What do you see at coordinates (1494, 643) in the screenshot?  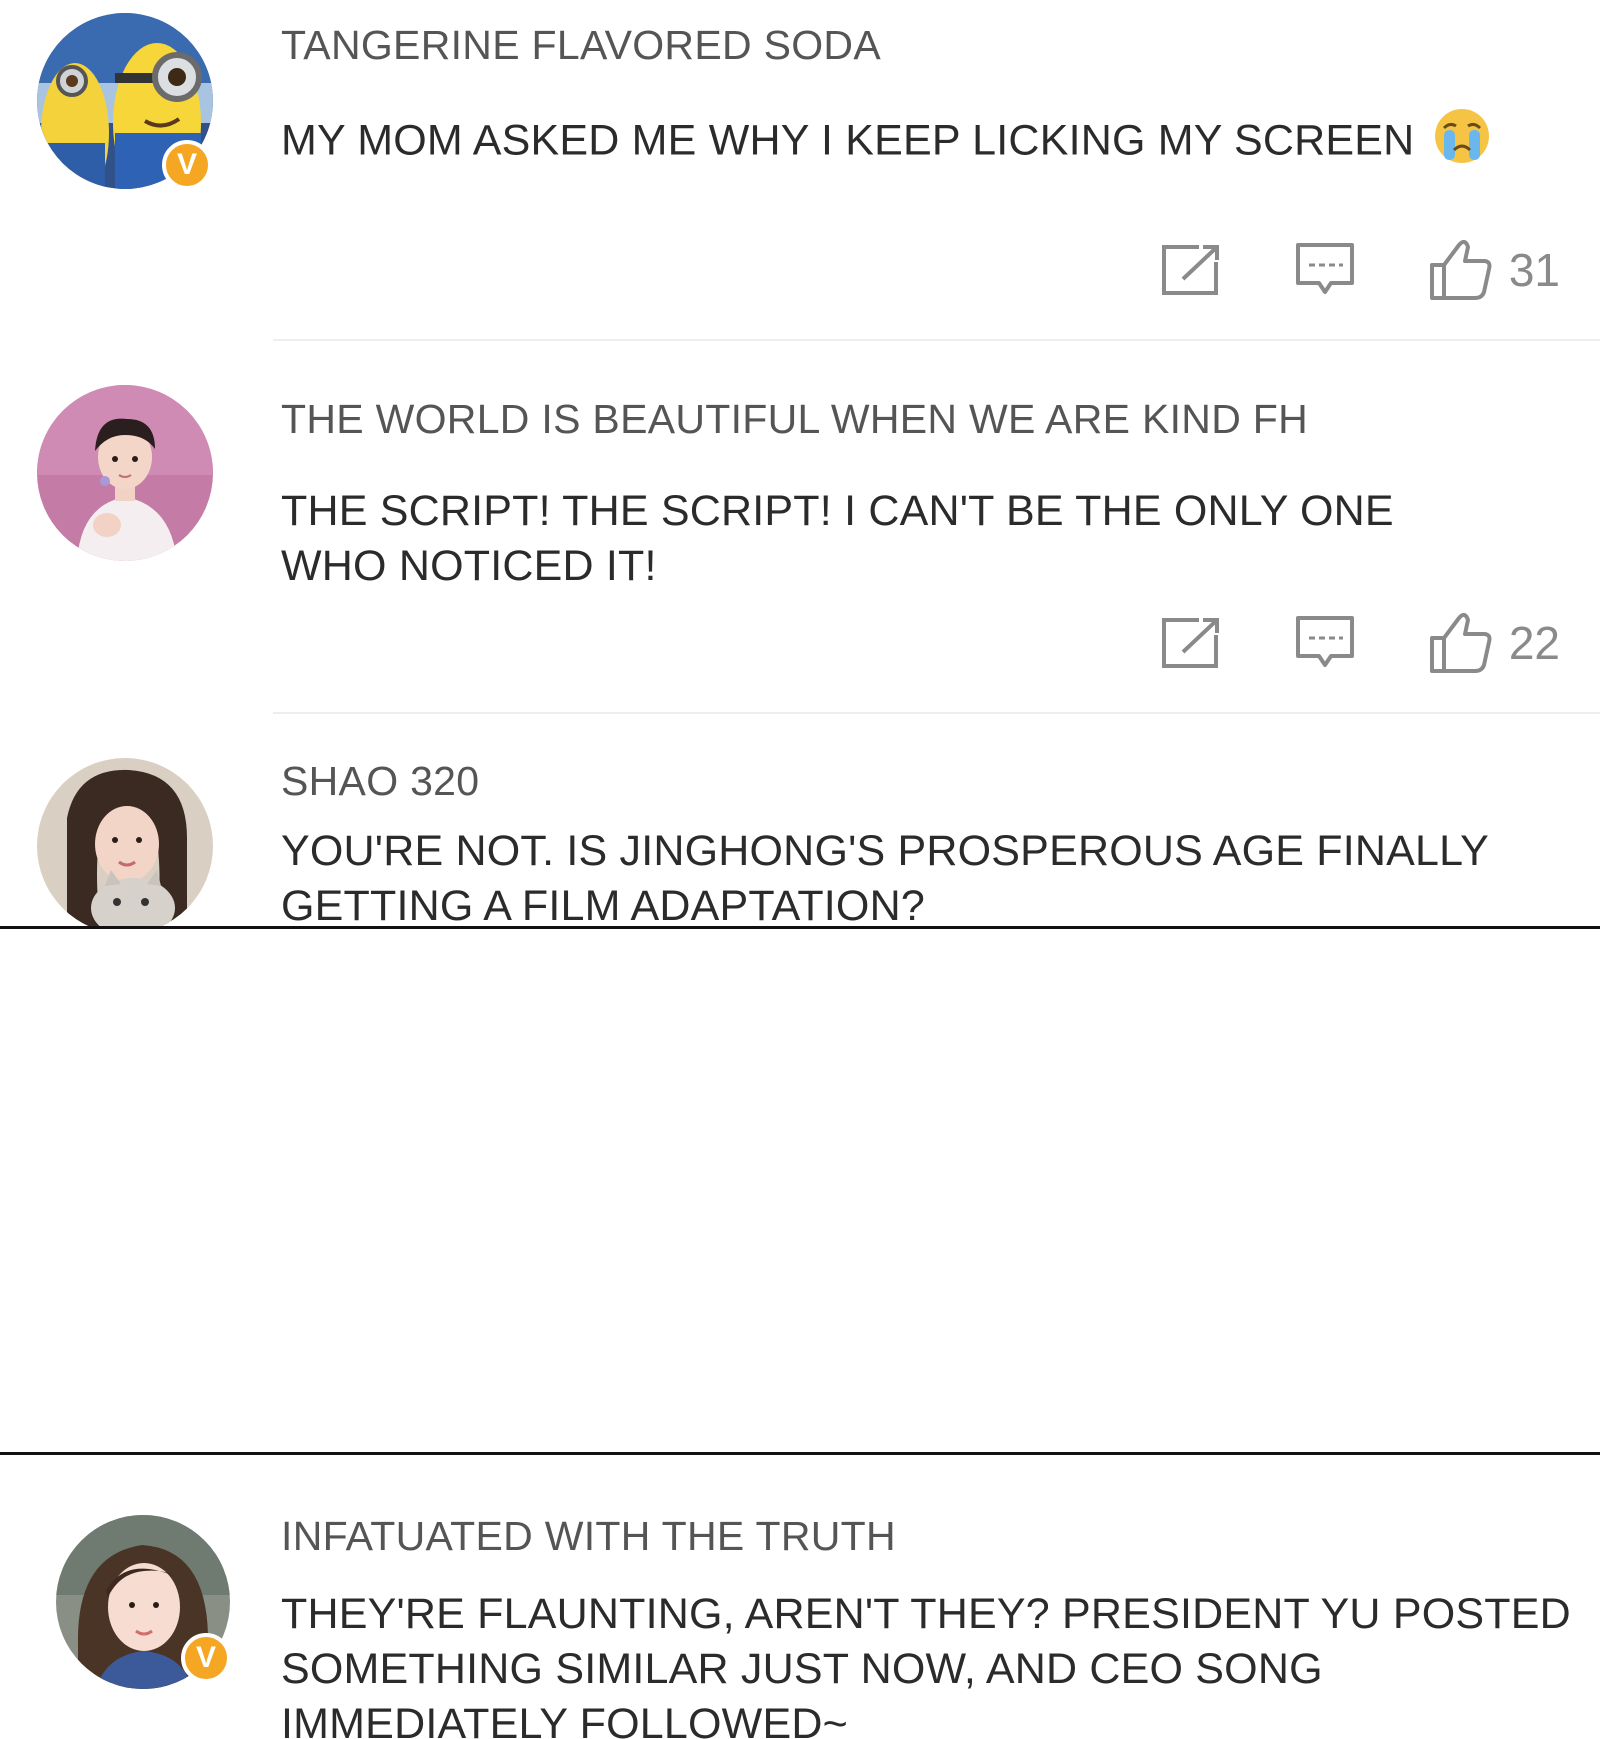 I see `like-button: 22` at bounding box center [1494, 643].